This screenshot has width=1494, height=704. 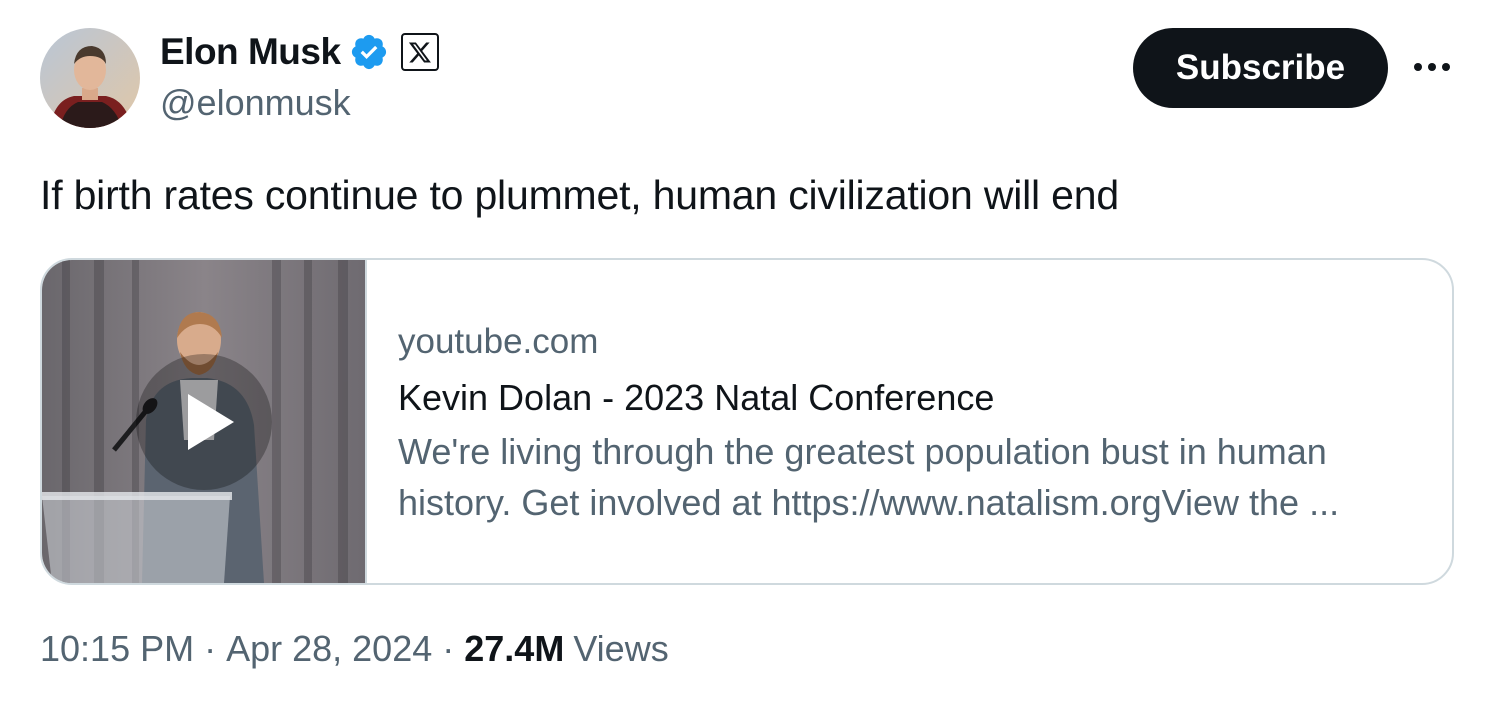 I want to click on avatar-image, so click(x=90, y=78).